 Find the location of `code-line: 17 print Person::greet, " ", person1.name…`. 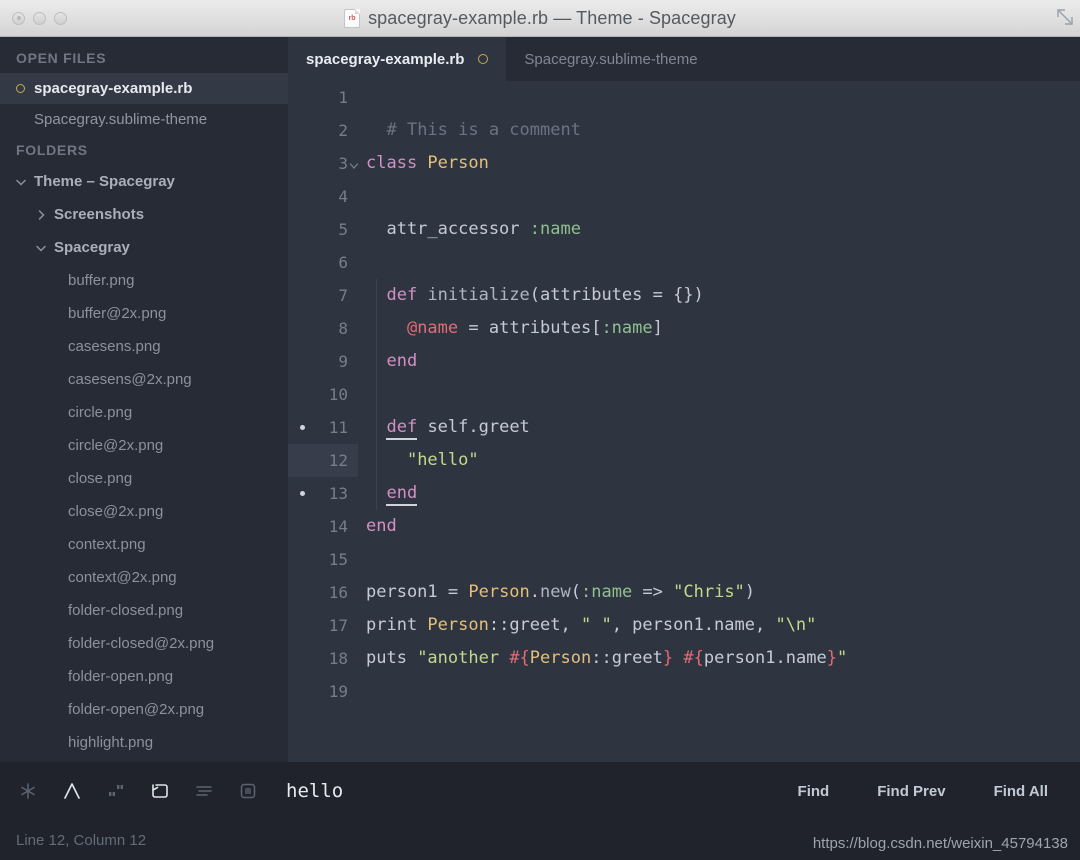

code-line: 17 print Person::greet, " ", person1.name… is located at coordinates (684, 625).